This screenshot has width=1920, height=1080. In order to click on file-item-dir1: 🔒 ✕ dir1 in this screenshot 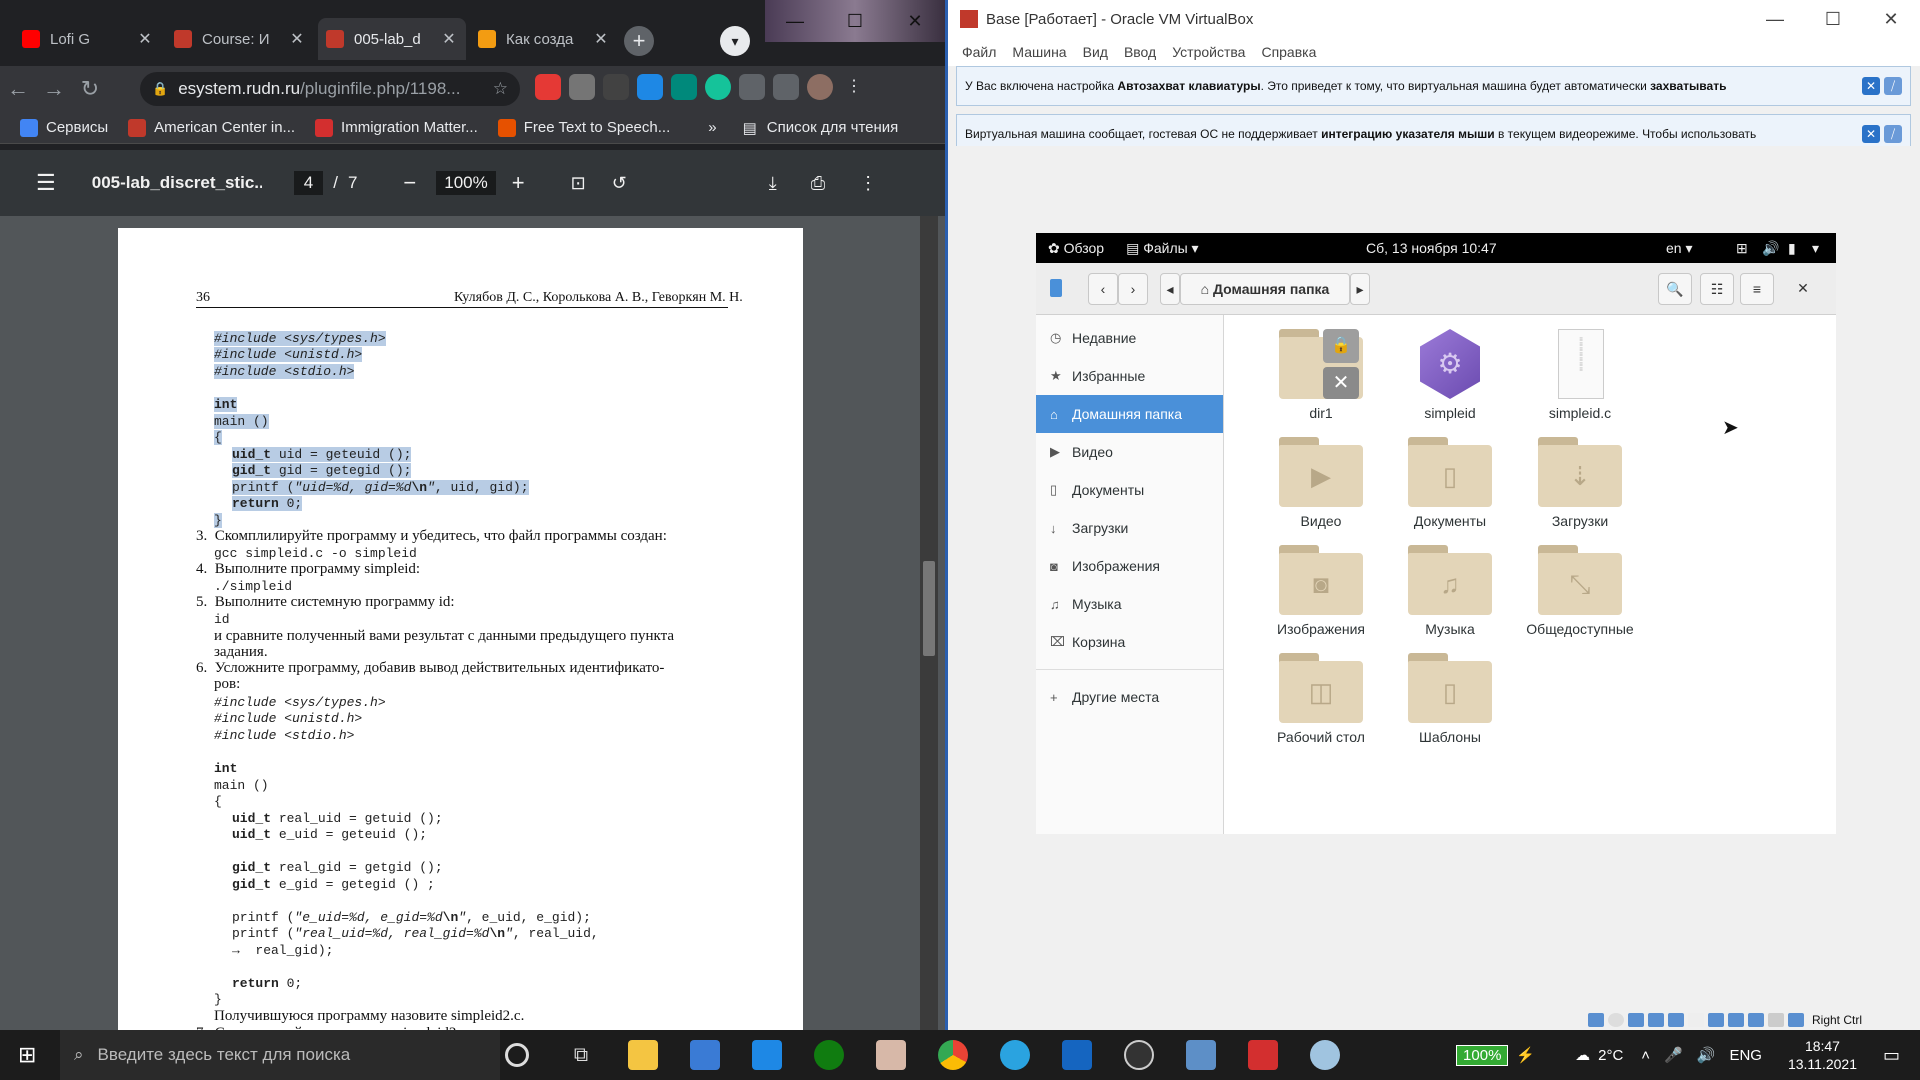, I will do `click(1321, 375)`.